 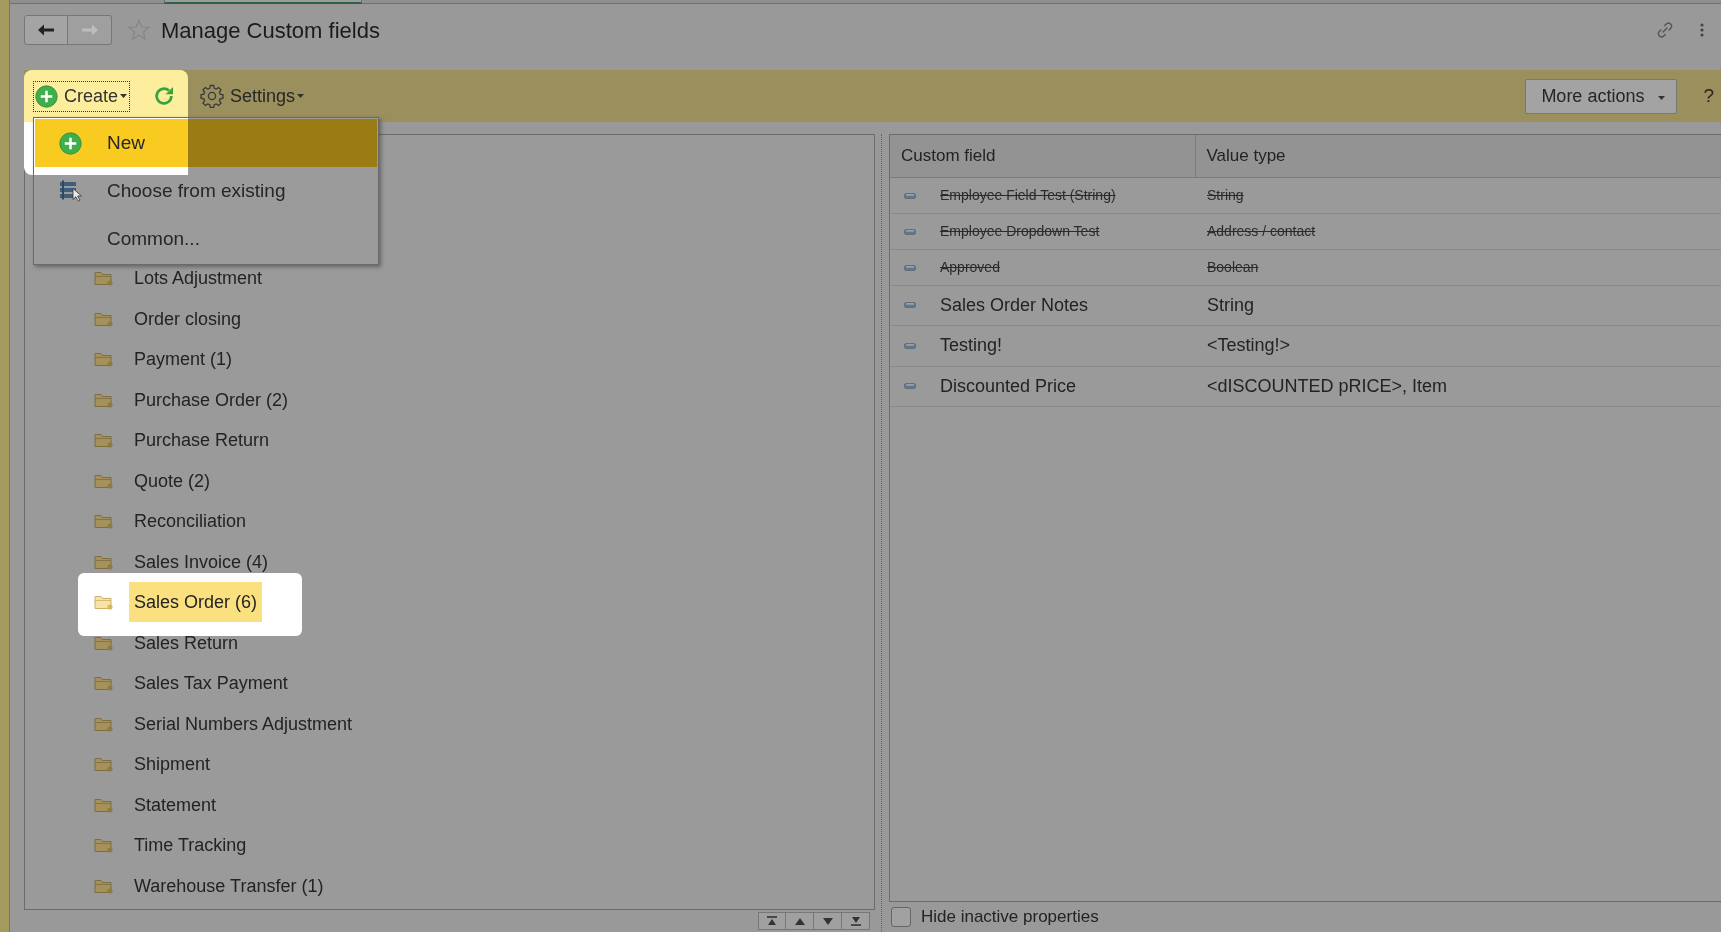 What do you see at coordinates (202, 440) in the screenshot?
I see `tree-item: Purchase Return` at bounding box center [202, 440].